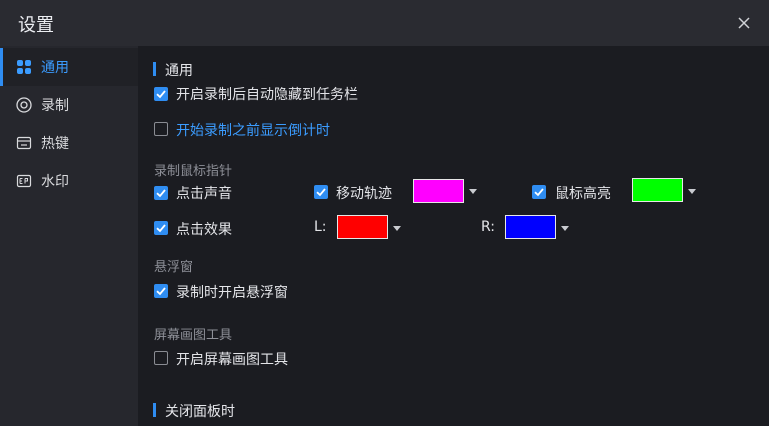  What do you see at coordinates (253, 130) in the screenshot?
I see `countdown-label: 开始录制之前显示倒计时` at bounding box center [253, 130].